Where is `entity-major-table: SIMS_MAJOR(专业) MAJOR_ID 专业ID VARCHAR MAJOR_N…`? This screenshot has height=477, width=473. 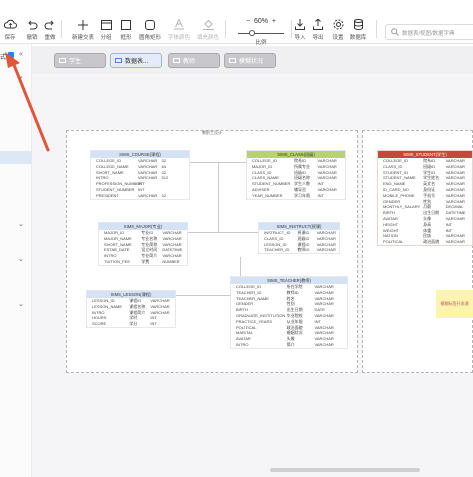 entity-major-table: SIMS_MAJOR(专业) MAJOR_ID 专业ID VARCHAR MAJOR_N… is located at coordinates (143, 244).